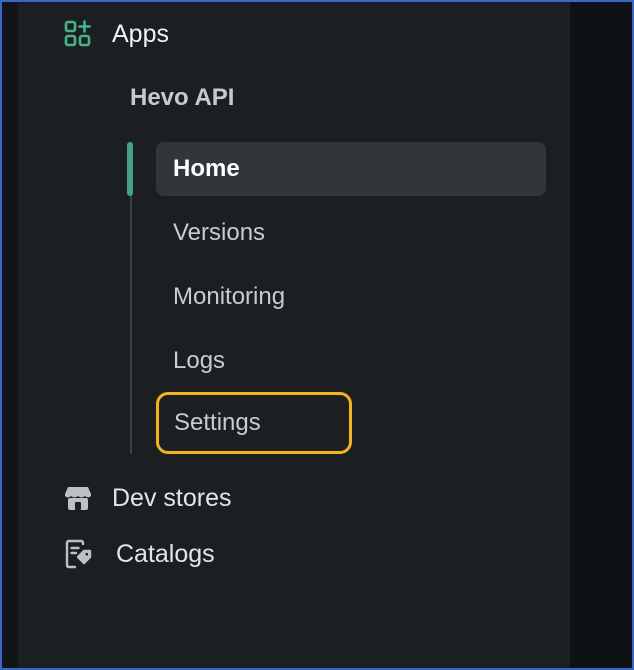 This screenshot has width=634, height=670. What do you see at coordinates (254, 423) in the screenshot?
I see `sub-nav-settings: Settings` at bounding box center [254, 423].